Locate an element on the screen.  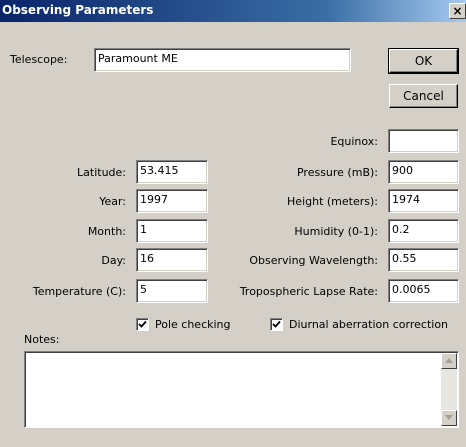
scroll-down-arrow-icon is located at coordinates (449, 417).